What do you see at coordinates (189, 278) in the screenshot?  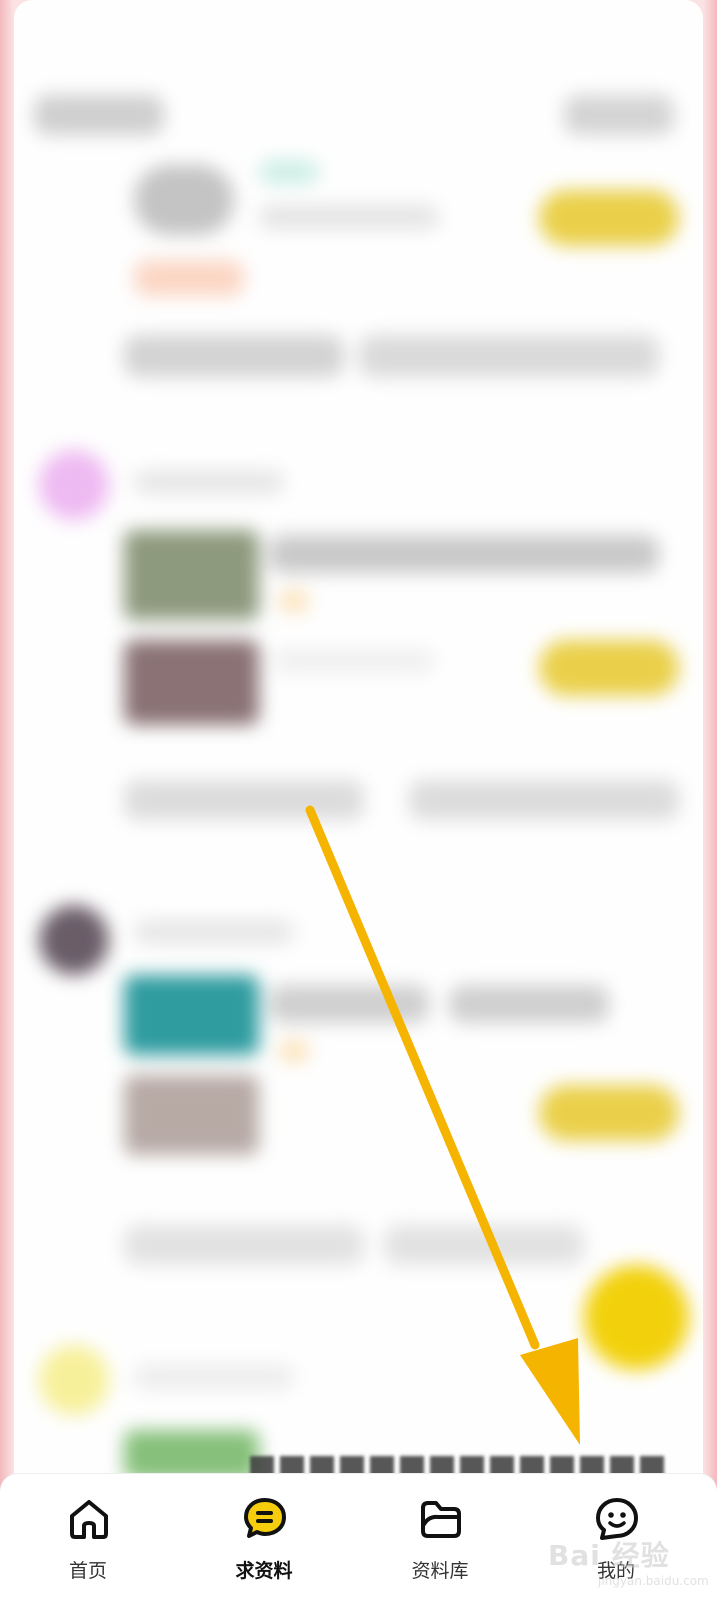 I see `card1-badge` at bounding box center [189, 278].